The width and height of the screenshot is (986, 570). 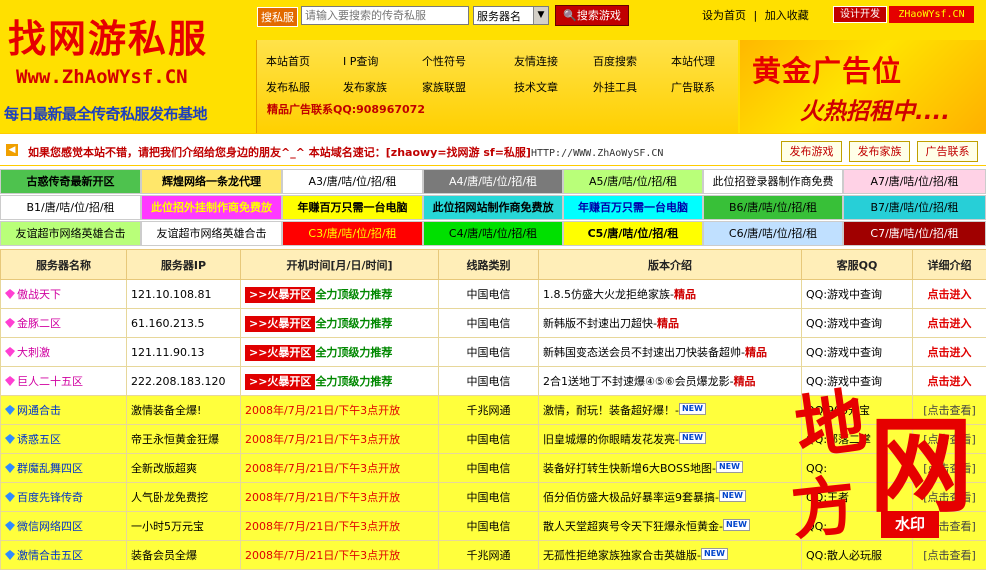 I want to click on logo-title: 找网游私服, so click(x=108, y=35).